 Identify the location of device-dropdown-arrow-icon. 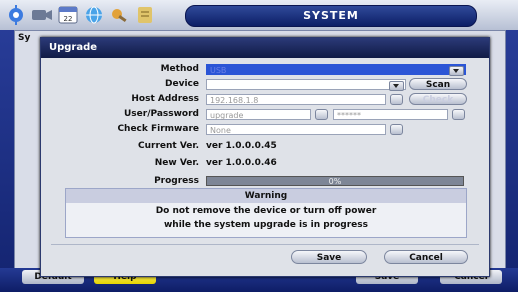
(396, 86).